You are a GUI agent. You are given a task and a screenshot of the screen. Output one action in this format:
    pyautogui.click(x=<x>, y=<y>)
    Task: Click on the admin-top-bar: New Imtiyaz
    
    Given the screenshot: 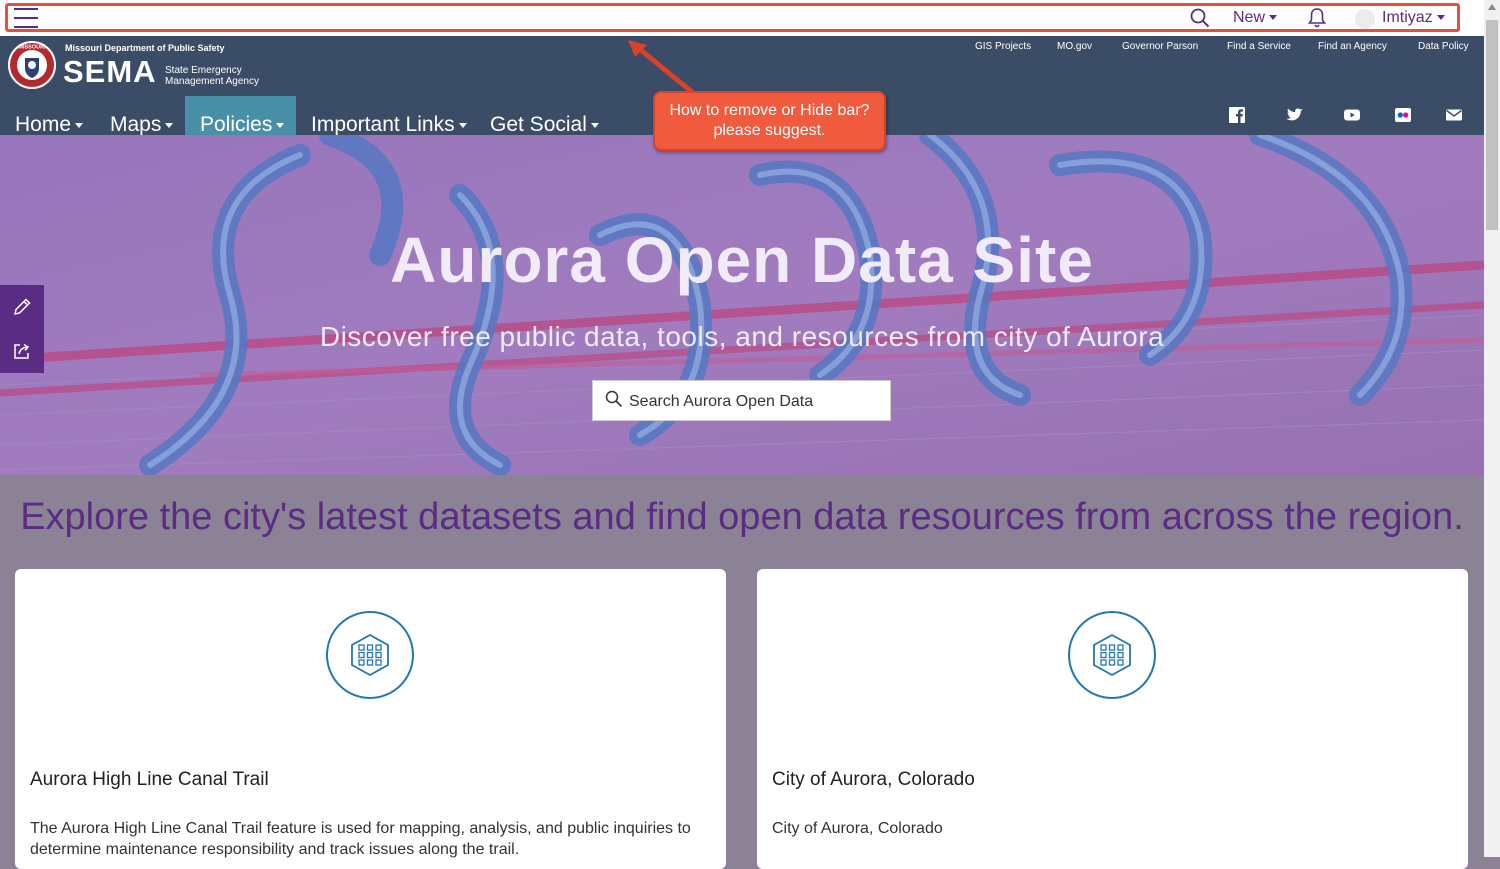 What is the action you would take?
    pyautogui.click(x=742, y=18)
    